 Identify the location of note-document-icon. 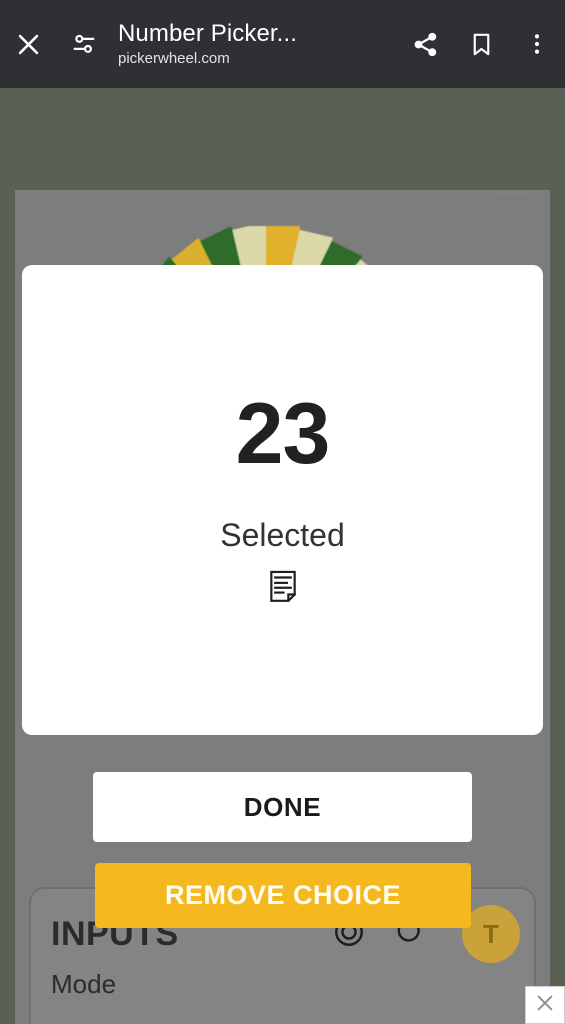
(283, 589).